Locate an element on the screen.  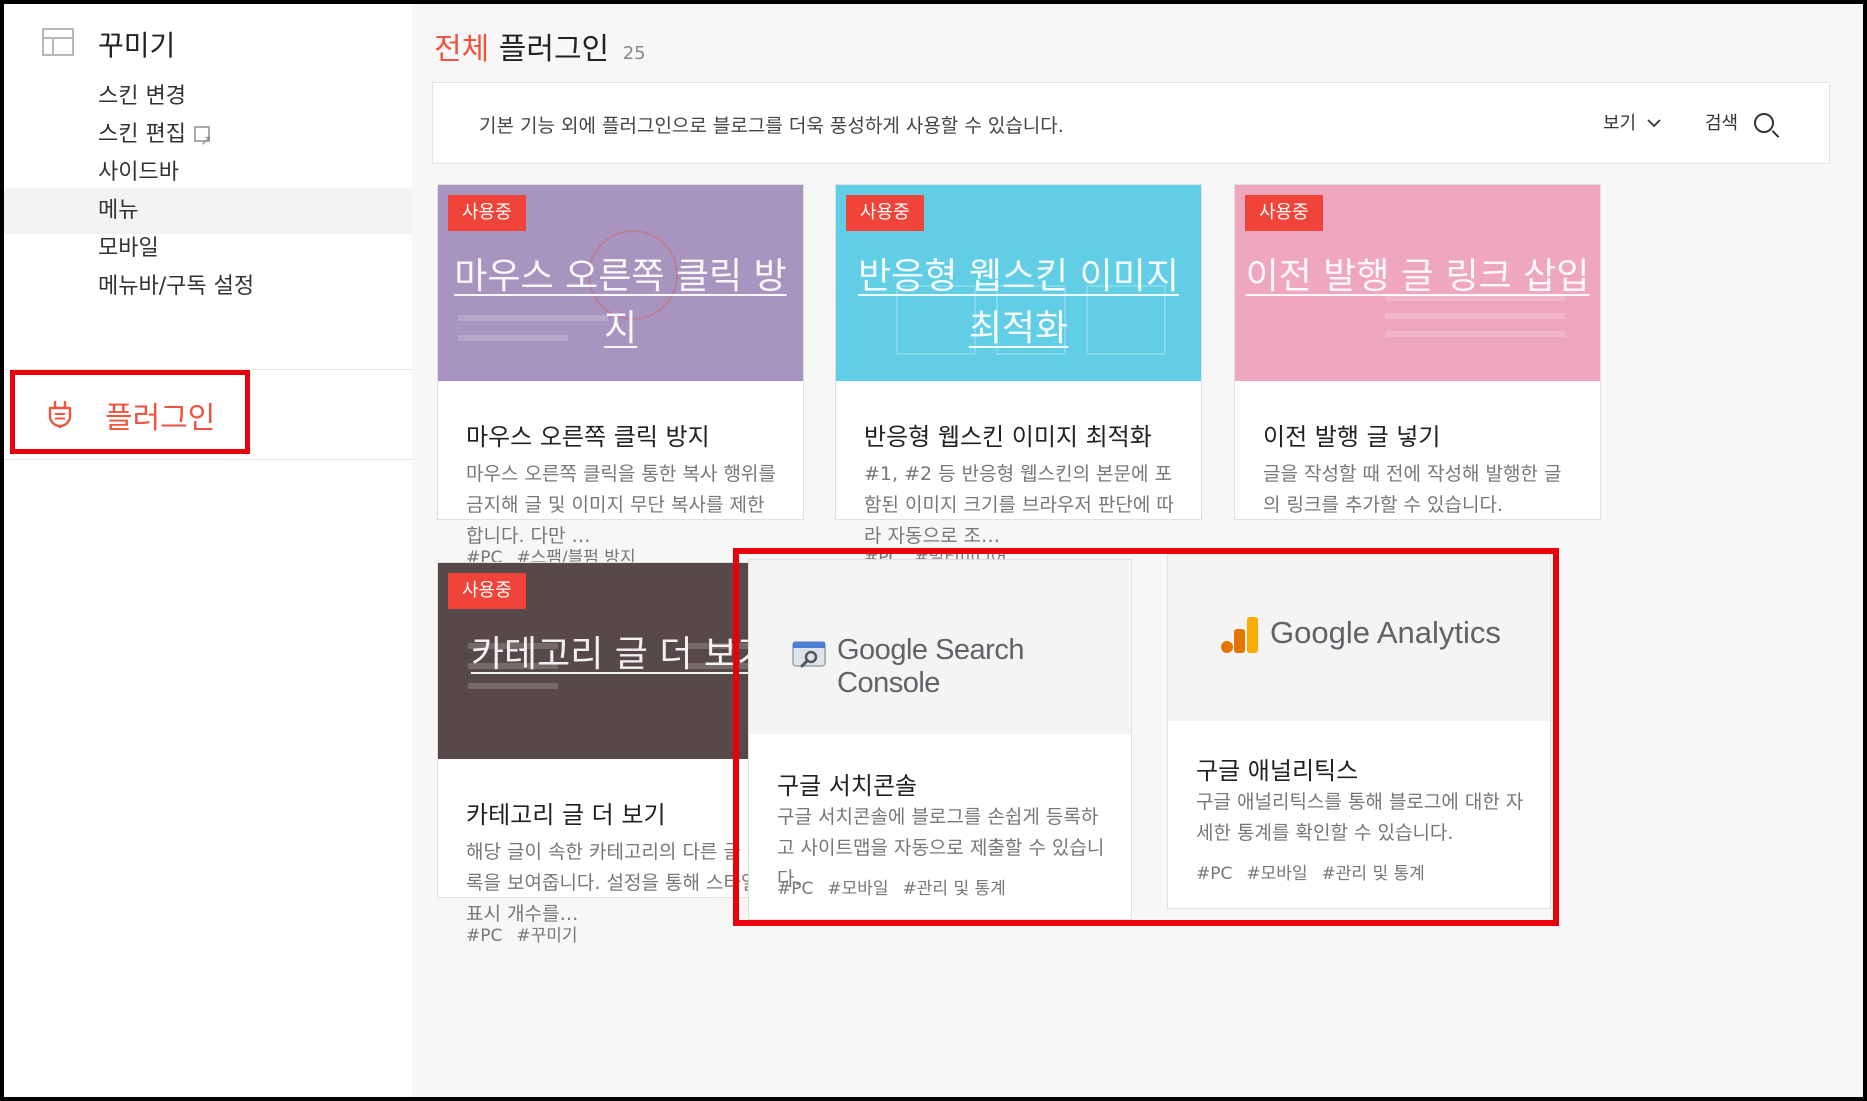
sidebar-item-label: 스킨 편집 is located at coordinates (142, 134).